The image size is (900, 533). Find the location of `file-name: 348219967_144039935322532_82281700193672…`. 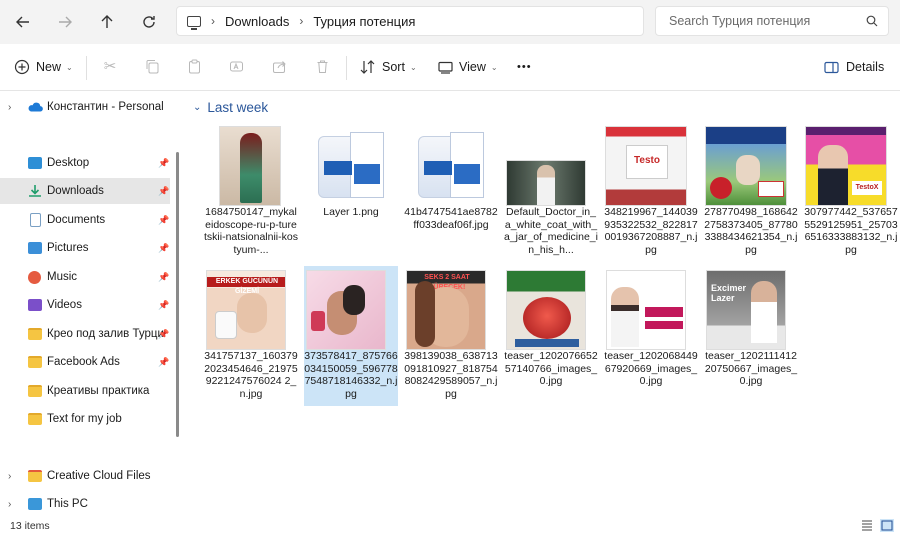

file-name: 348219967_144039935322532_82281700193672… is located at coordinates (651, 231).